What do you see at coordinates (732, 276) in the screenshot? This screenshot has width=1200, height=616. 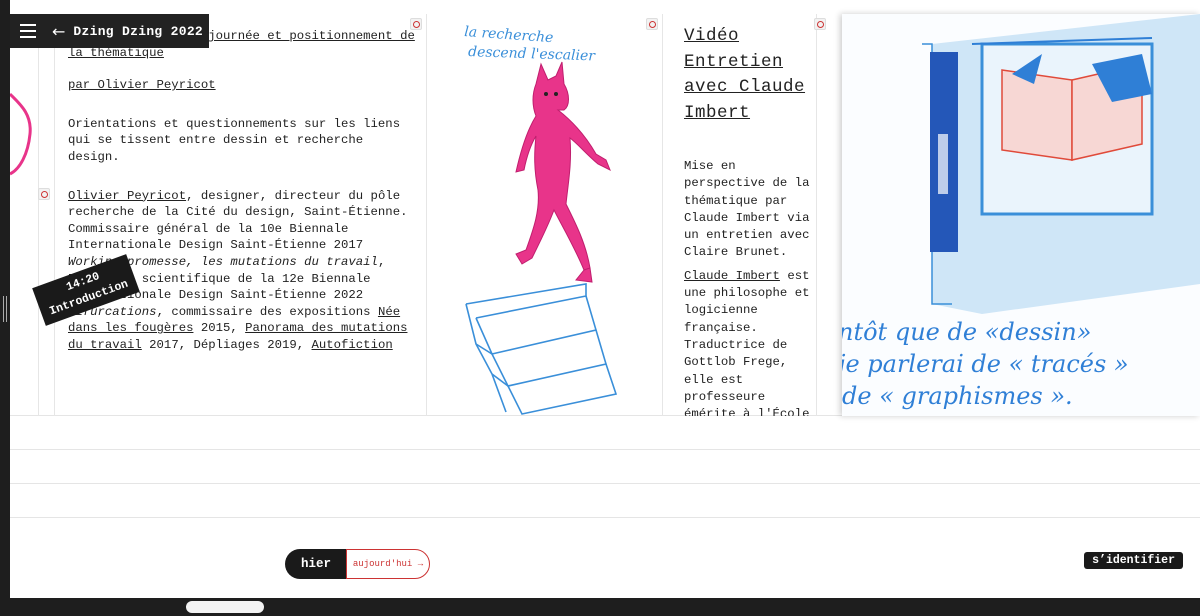 I see `person-link: Claude Imbert` at bounding box center [732, 276].